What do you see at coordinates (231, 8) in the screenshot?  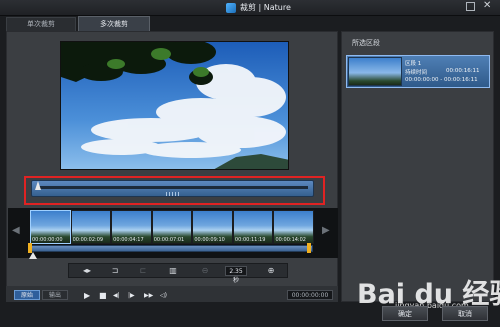 I see `app-icon` at bounding box center [231, 8].